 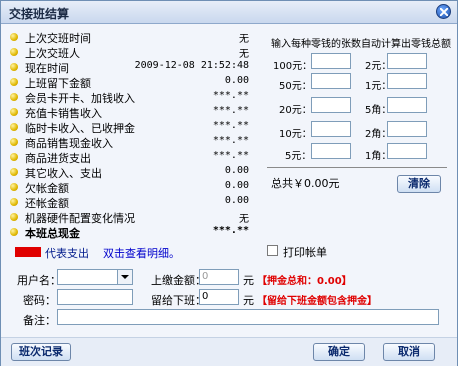 I want to click on clear-button: 清除, so click(x=419, y=184).